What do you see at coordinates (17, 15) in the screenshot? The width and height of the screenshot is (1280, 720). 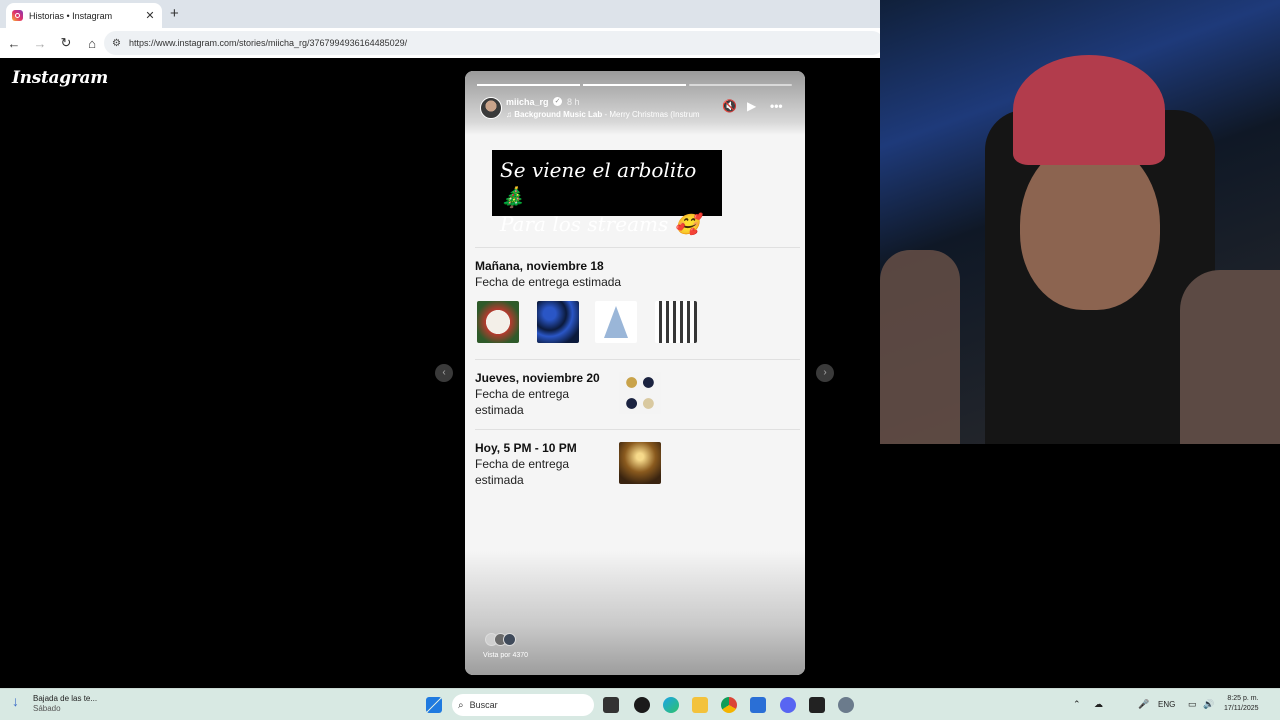 I see `instagram-favicon-icon` at bounding box center [17, 15].